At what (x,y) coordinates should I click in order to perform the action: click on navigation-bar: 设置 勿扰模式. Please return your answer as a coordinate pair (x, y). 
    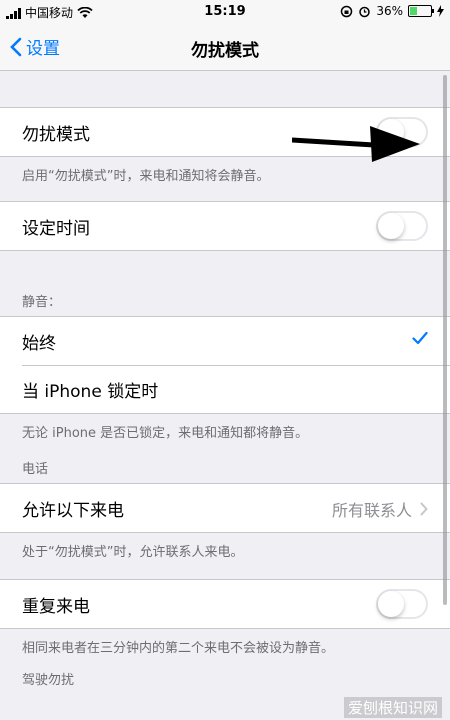
    Looking at the image, I should click on (225, 47).